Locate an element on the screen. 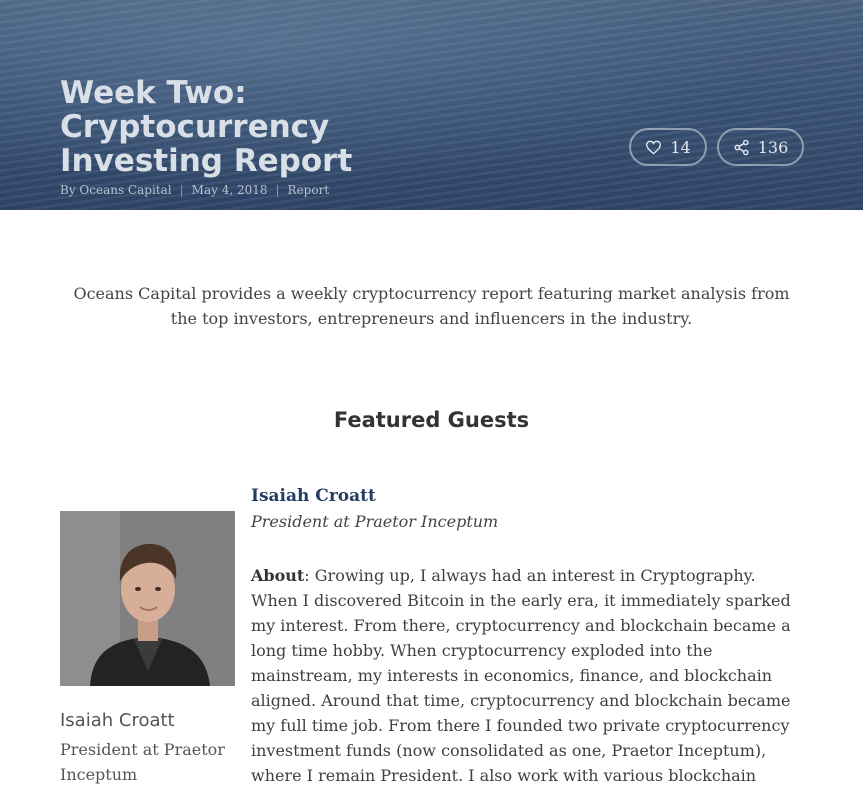 The image size is (863, 792). post-meta: By Oceans Capital | May 4, 2018 | Report is located at coordinates (194, 190).